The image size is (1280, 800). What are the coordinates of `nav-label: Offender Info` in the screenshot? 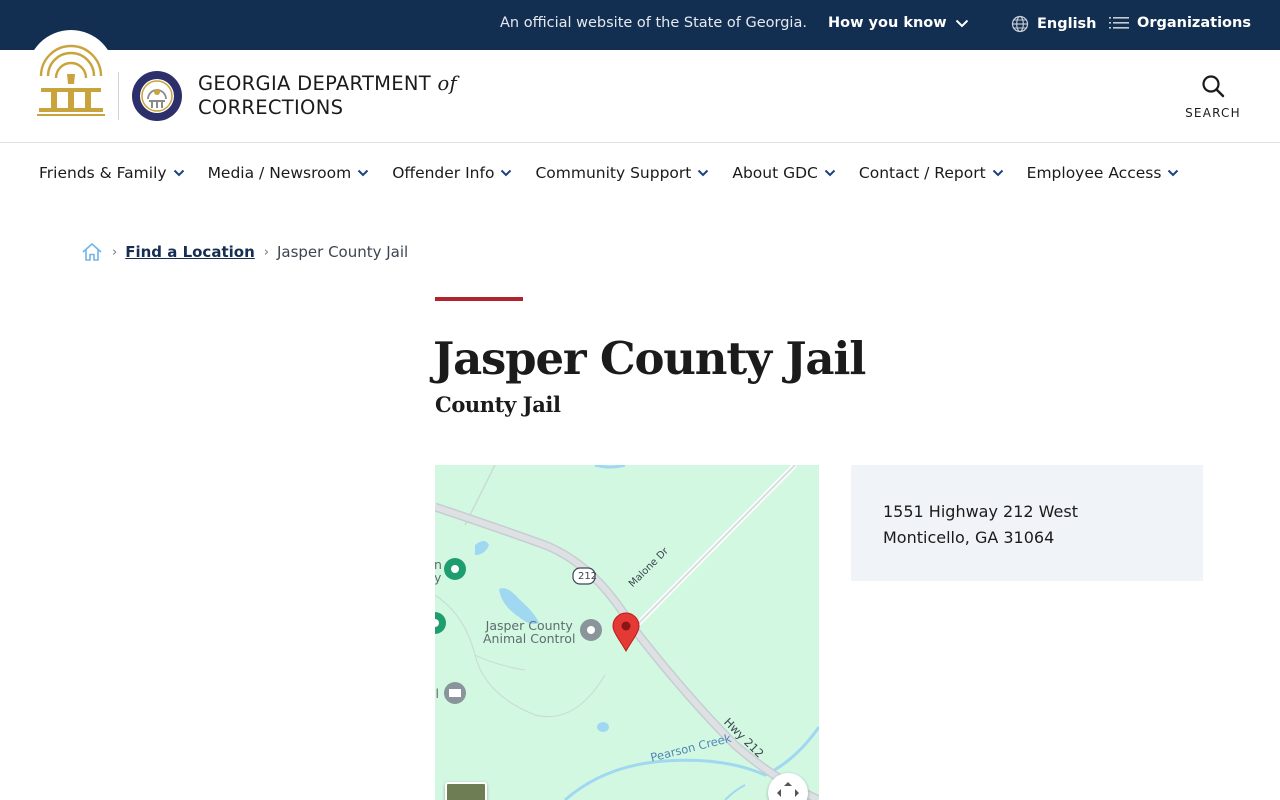 It's located at (443, 173).